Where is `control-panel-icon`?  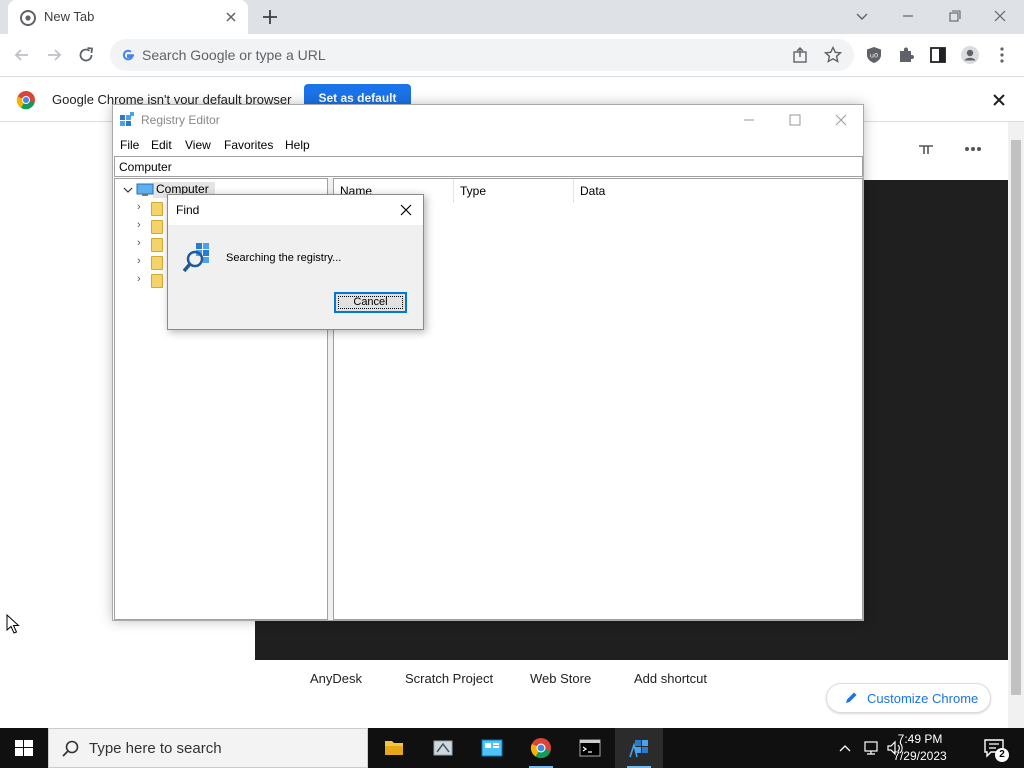 control-panel-icon is located at coordinates (492, 748).